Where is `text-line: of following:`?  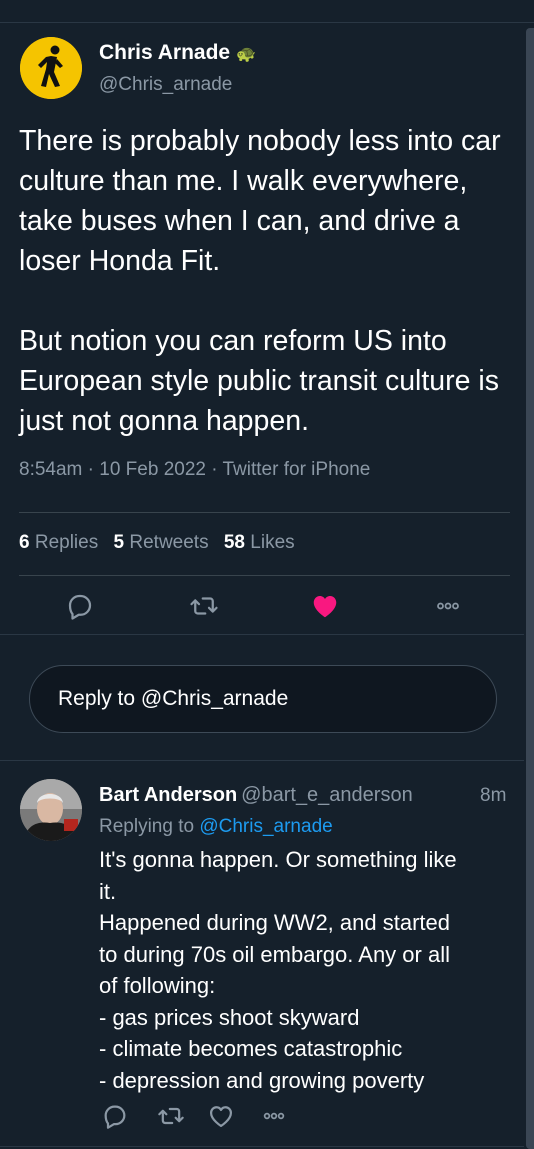 text-line: of following: is located at coordinates (157, 985).